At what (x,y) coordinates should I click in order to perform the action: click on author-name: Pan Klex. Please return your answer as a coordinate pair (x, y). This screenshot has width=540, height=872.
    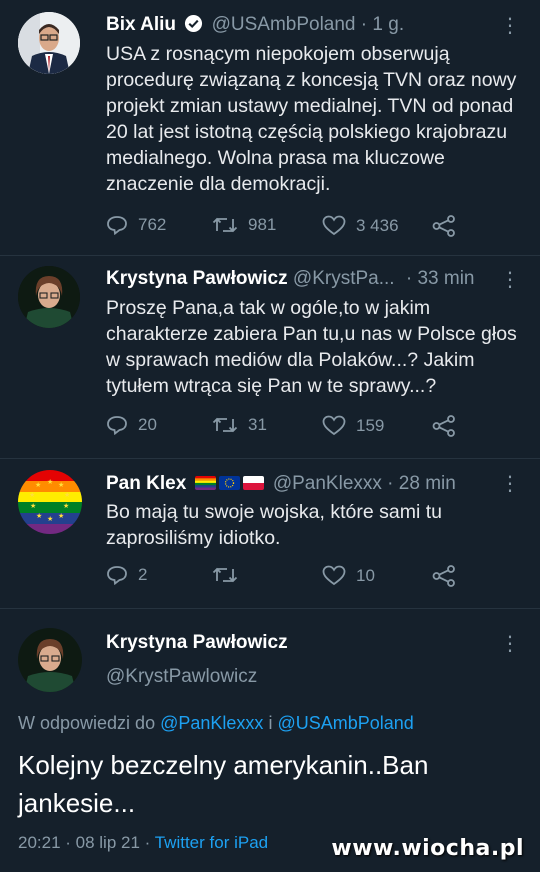
    Looking at the image, I should click on (146, 483).